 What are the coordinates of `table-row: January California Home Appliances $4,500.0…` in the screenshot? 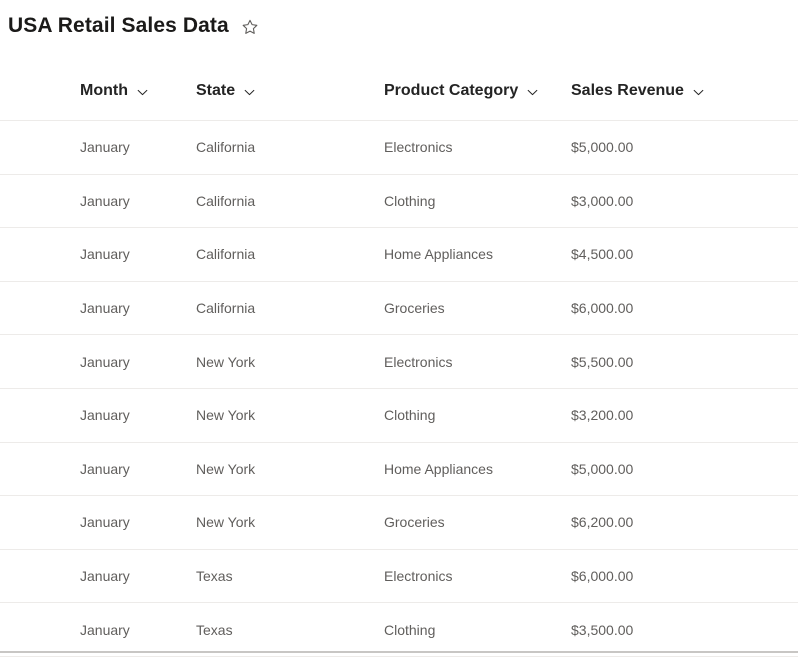 It's located at (399, 255).